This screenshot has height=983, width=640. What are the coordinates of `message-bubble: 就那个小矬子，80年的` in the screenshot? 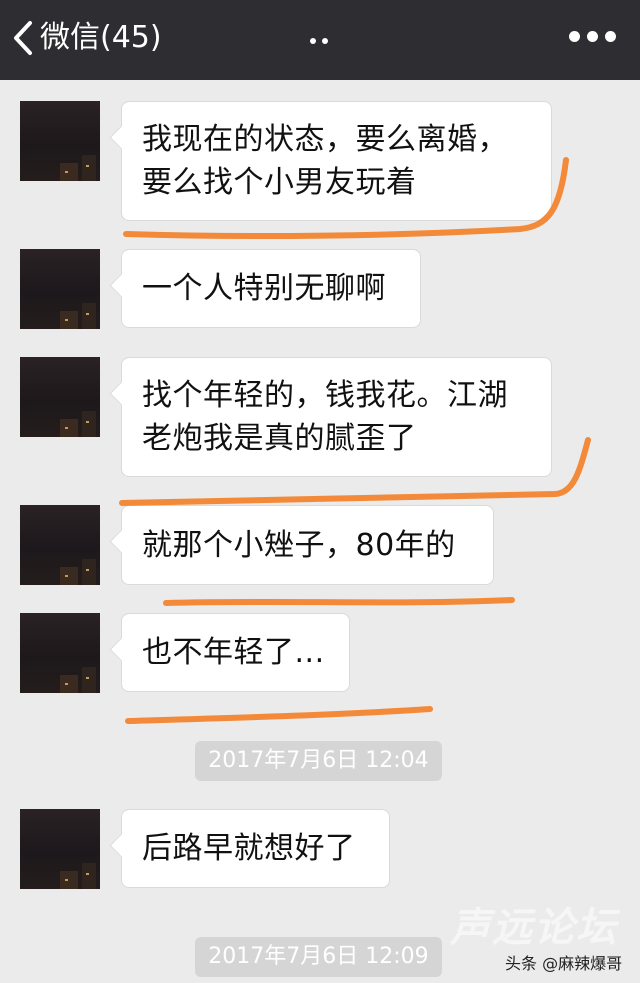 It's located at (307, 545).